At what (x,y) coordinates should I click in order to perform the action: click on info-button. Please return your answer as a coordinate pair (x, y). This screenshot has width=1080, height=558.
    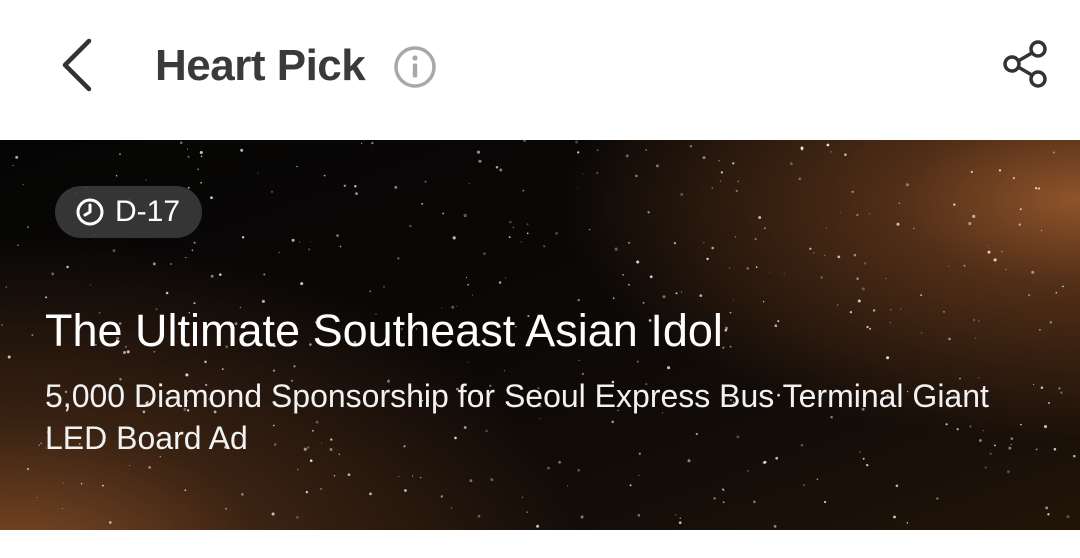
    Looking at the image, I should click on (415, 67).